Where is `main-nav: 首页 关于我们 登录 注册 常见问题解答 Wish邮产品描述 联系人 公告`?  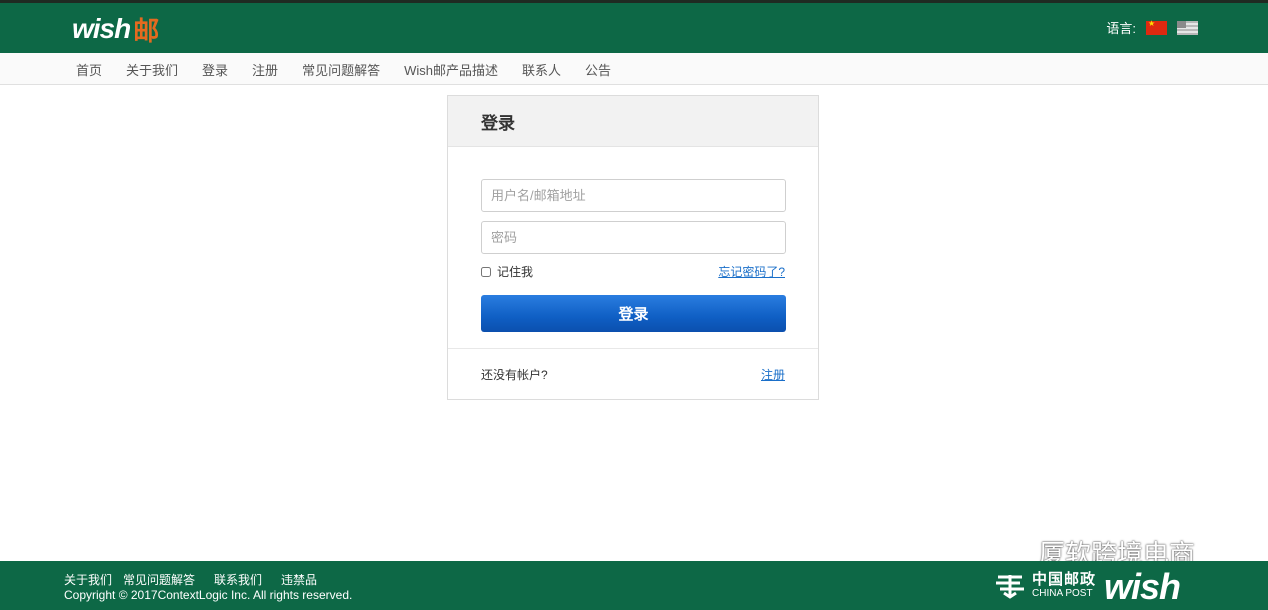 main-nav: 首页 关于我们 登录 注册 常见问题解答 Wish邮产品描述 联系人 公告 is located at coordinates (634, 69).